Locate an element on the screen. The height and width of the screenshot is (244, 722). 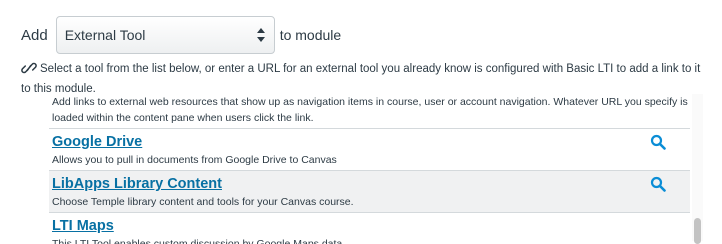
add-label: Add is located at coordinates (34, 35).